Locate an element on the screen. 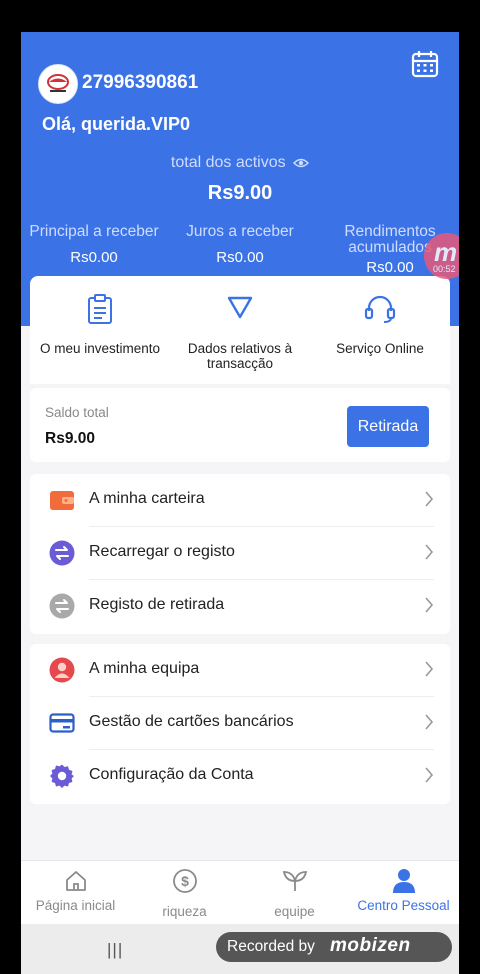 This screenshot has width=480, height=974. recent-apps-button: ||| is located at coordinates (115, 950).